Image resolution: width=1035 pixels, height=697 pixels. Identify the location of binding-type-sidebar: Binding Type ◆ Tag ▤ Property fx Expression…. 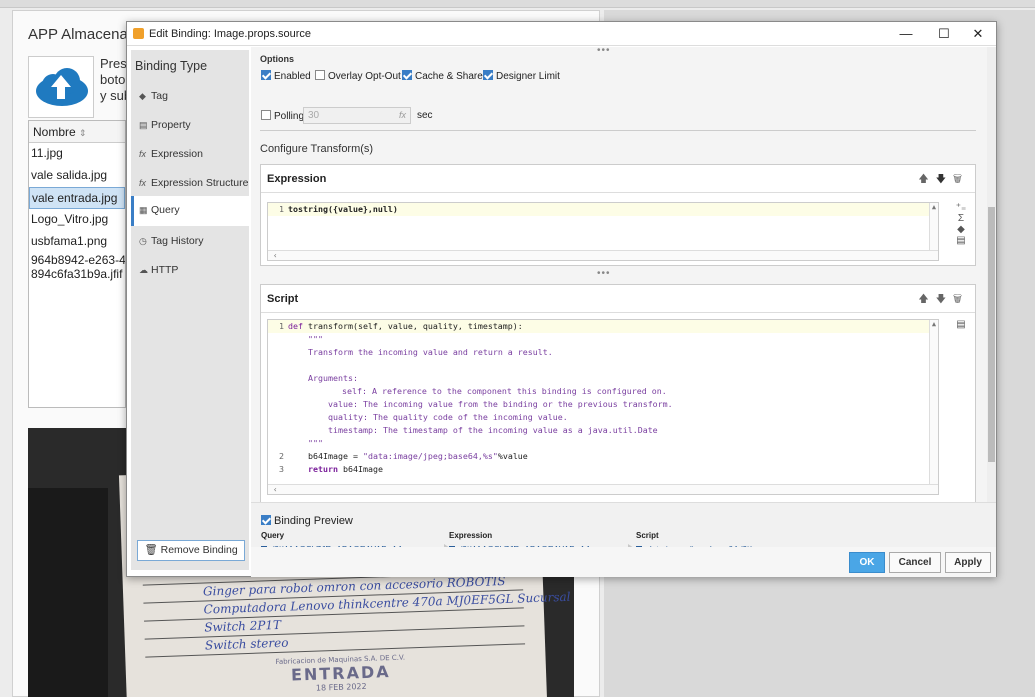
(190, 310).